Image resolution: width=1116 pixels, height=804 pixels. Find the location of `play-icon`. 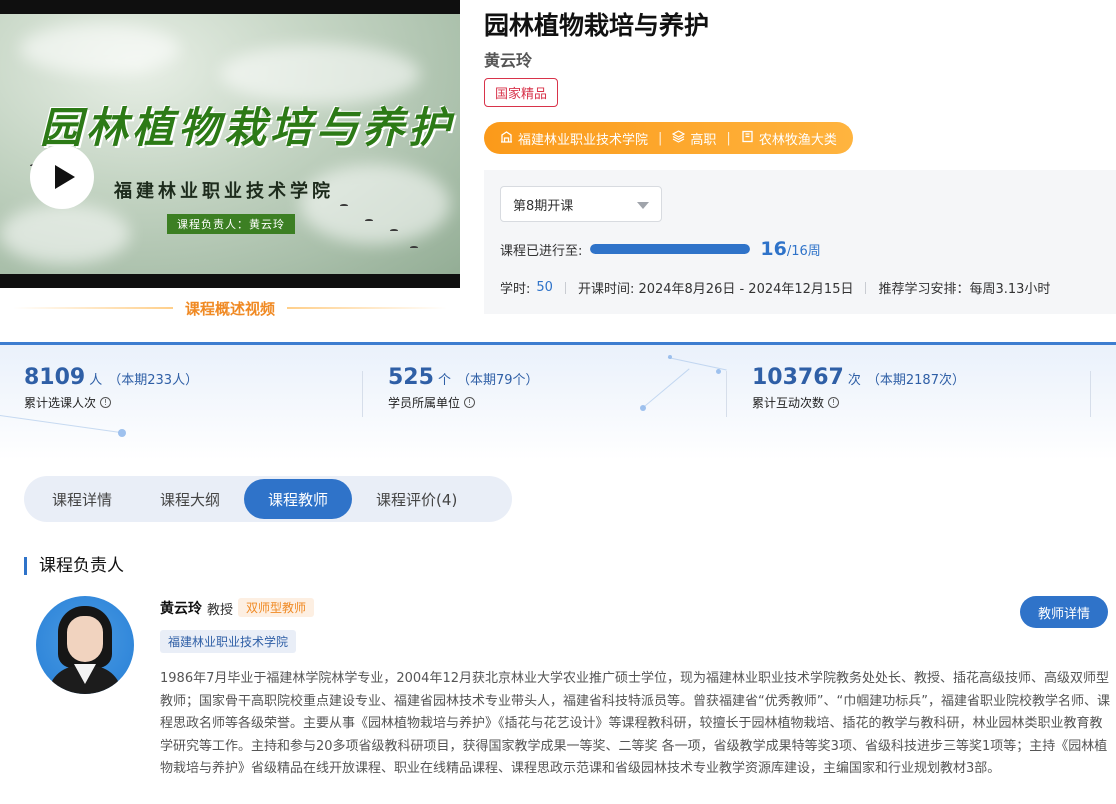

play-icon is located at coordinates (65, 177).